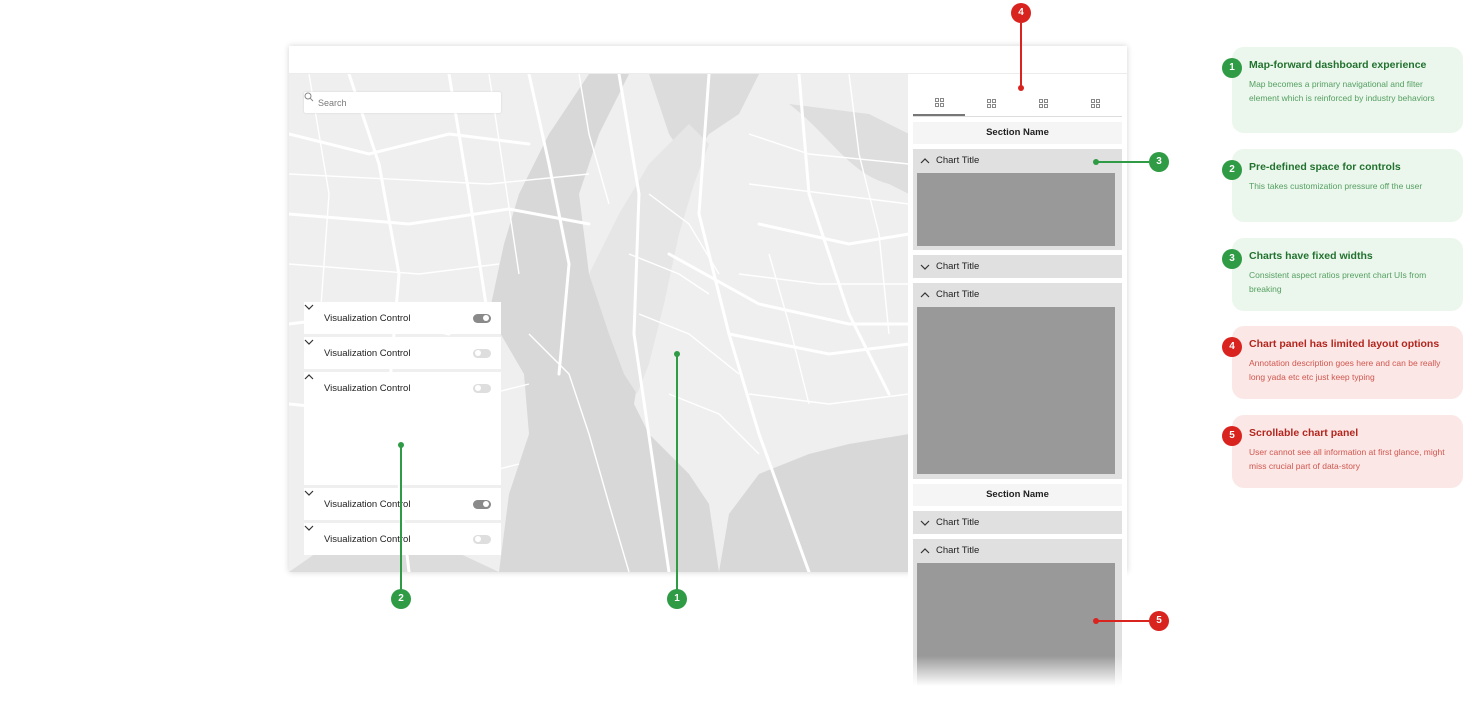  I want to click on annotation-number: 2, so click(1232, 170).